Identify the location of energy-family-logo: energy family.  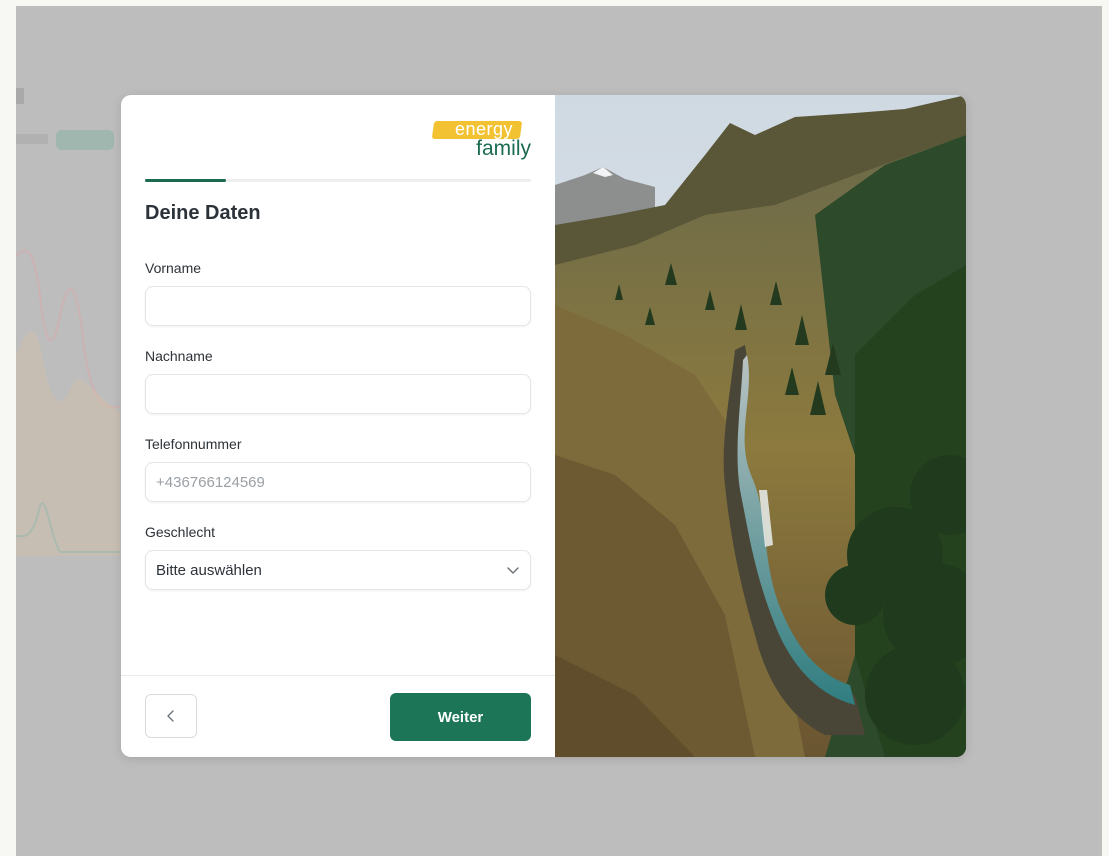
(476, 141).